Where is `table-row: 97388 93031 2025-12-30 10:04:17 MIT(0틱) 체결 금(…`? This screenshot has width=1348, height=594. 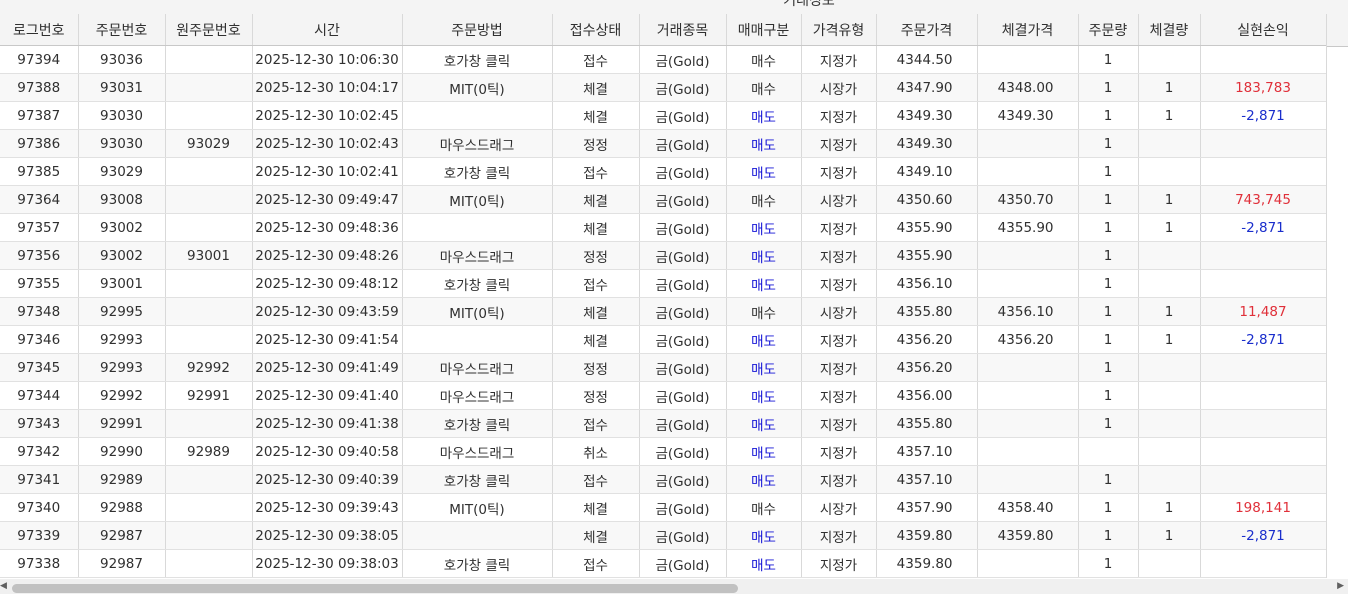
table-row: 97388 93031 2025-12-30 10:04:17 MIT(0틱) 체결 금(… is located at coordinates (663, 87).